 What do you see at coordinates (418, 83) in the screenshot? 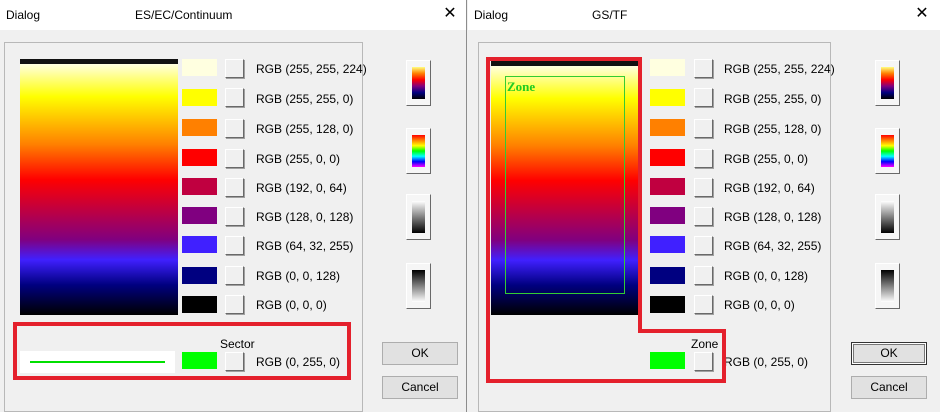
I see `heat-palette-icon` at bounding box center [418, 83].